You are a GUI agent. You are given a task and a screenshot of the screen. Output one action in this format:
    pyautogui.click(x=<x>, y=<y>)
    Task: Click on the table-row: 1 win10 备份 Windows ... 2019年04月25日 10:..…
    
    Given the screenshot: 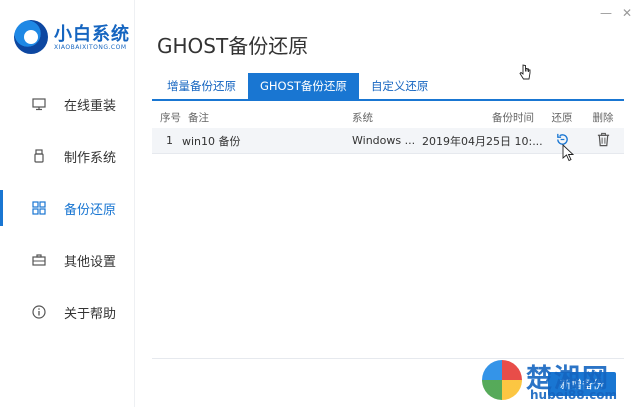 What is the action you would take?
    pyautogui.click(x=388, y=141)
    